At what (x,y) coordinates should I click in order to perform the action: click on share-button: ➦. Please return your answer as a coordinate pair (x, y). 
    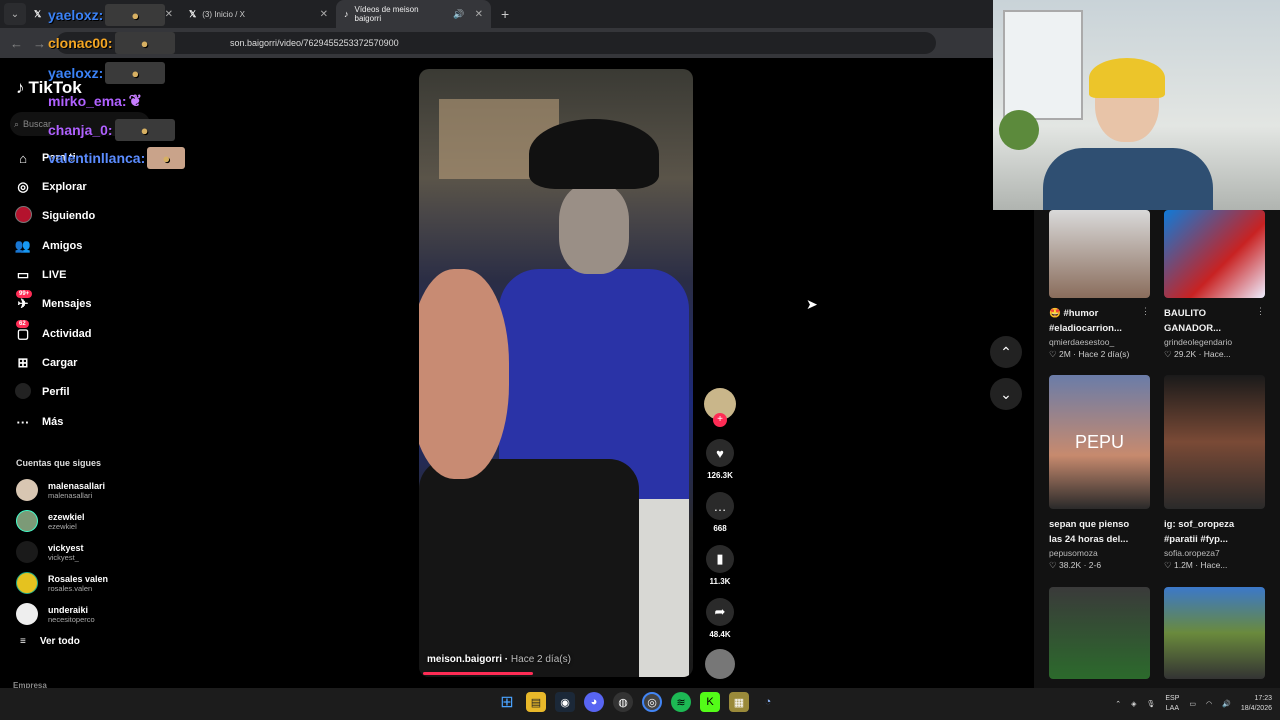
    Looking at the image, I should click on (720, 612).